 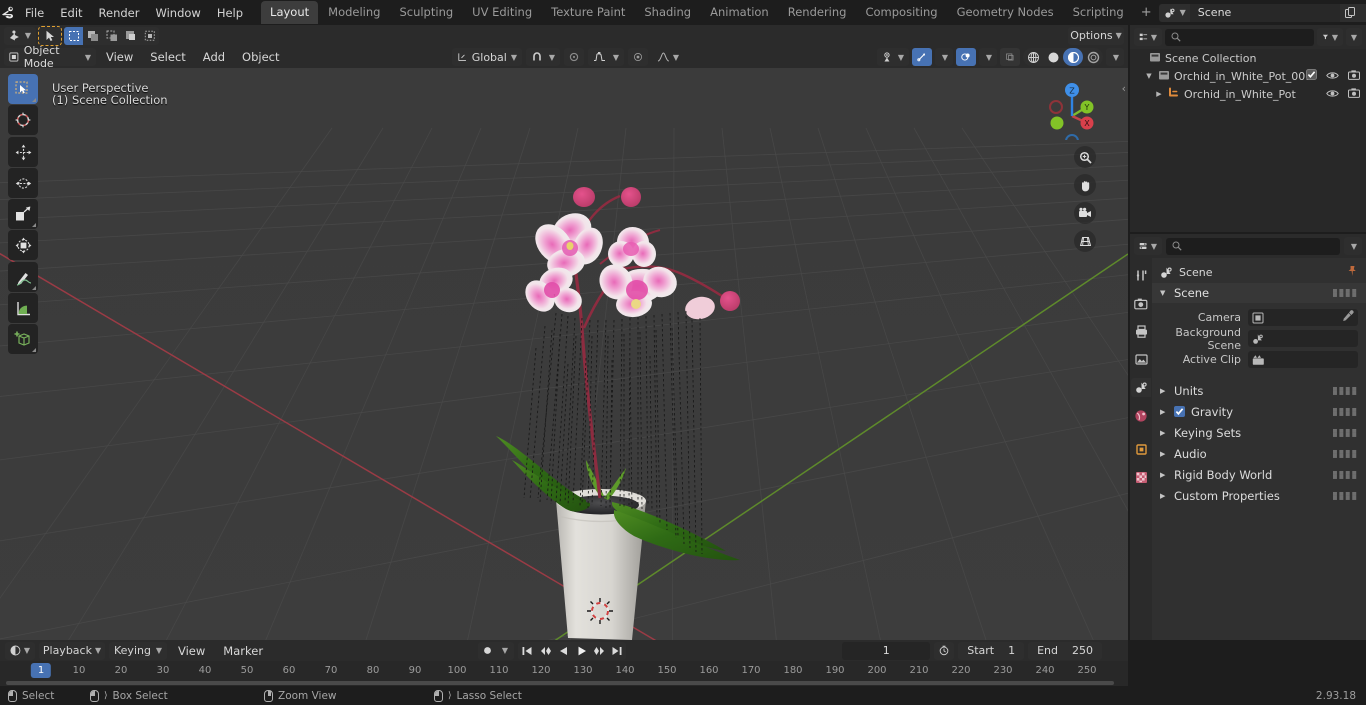 I want to click on add-workspace-button: +, so click(x=1146, y=12).